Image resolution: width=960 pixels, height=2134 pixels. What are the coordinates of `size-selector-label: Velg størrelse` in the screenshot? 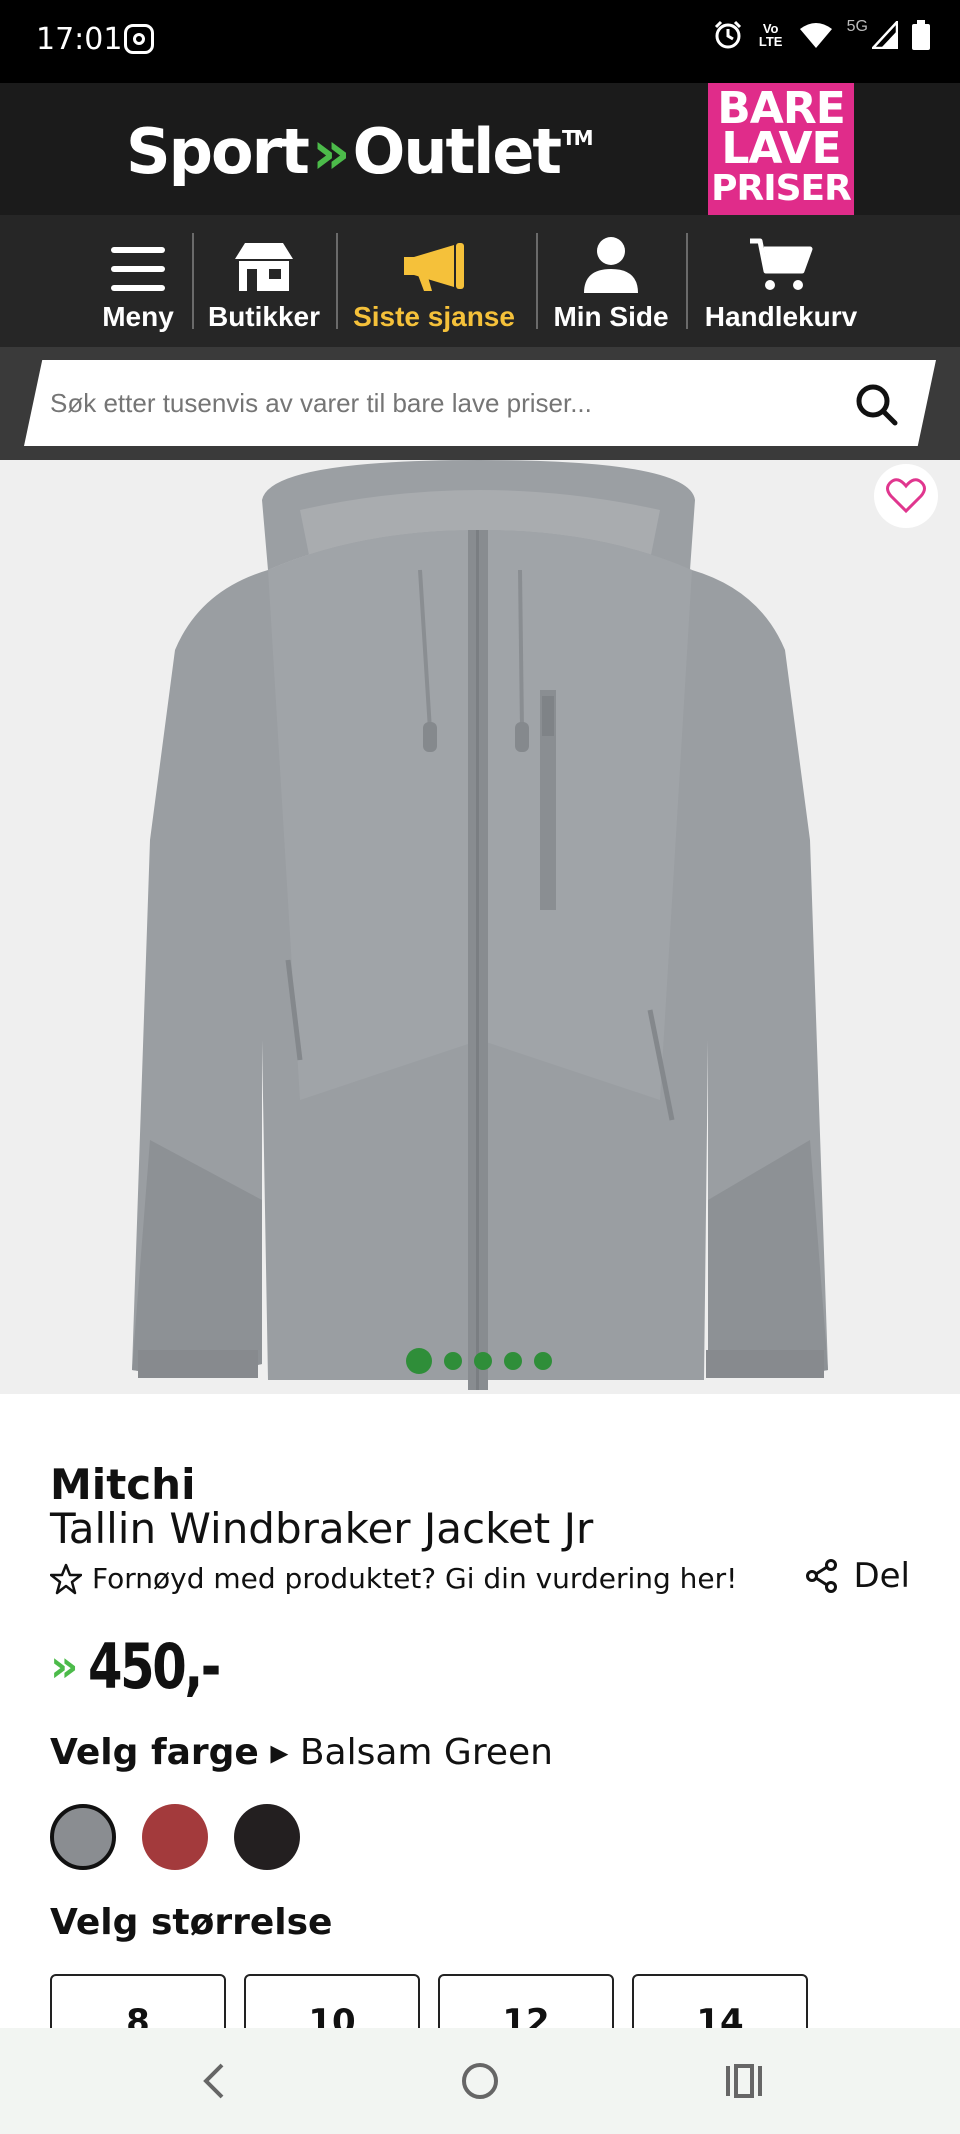 It's located at (191, 1922).